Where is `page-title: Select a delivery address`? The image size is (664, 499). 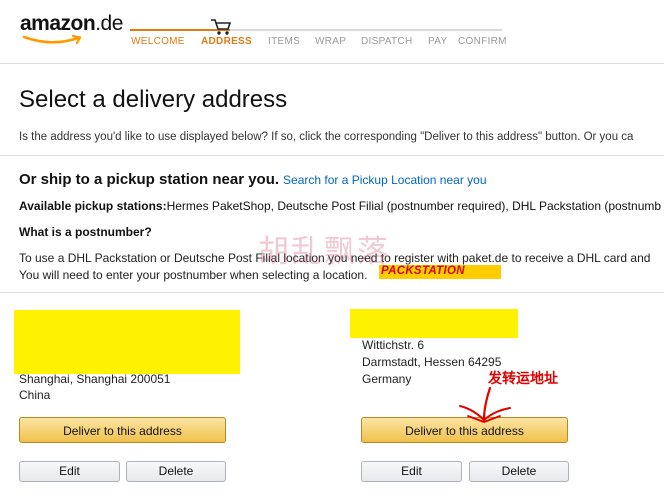
page-title: Select a delivery address is located at coordinates (153, 99).